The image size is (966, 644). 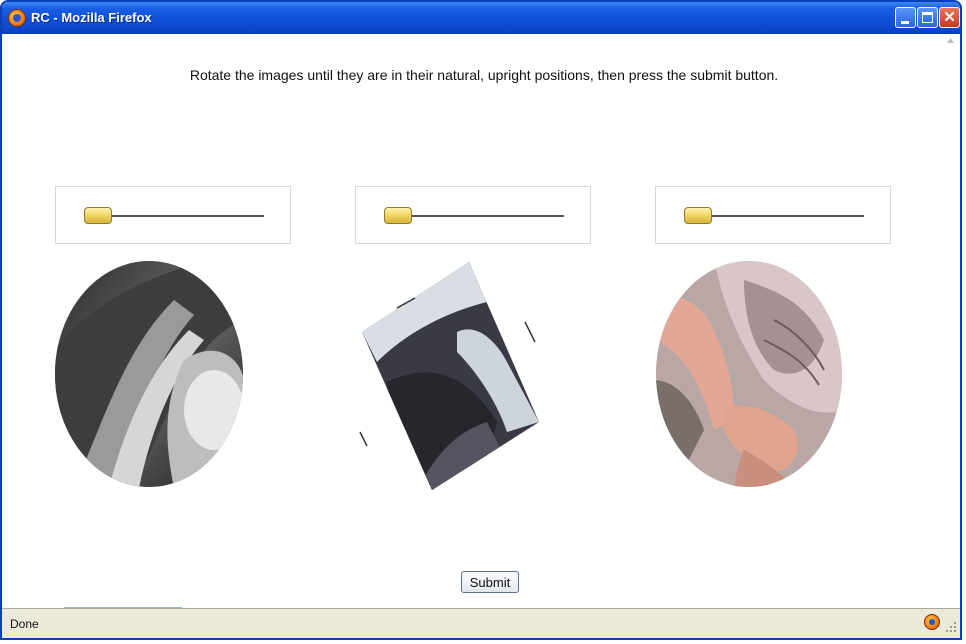 I want to click on close-button: ✕, so click(x=949, y=17).